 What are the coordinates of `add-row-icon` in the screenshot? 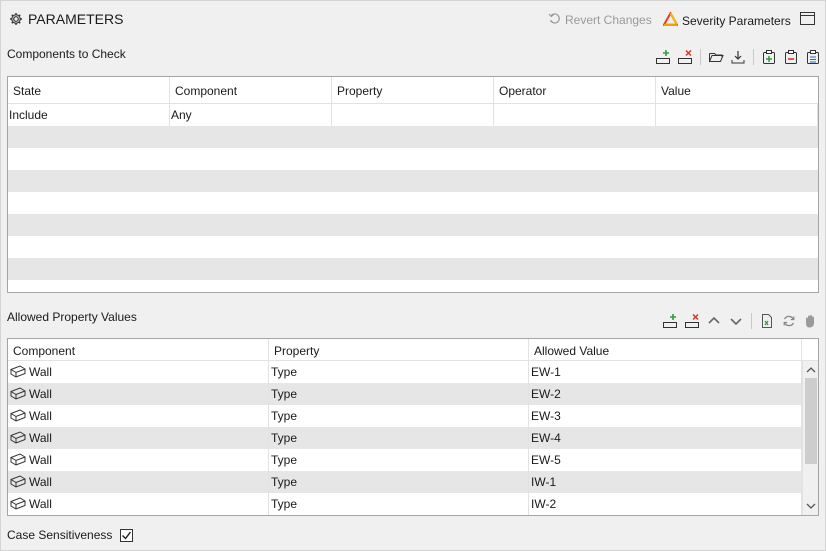 It's located at (663, 57).